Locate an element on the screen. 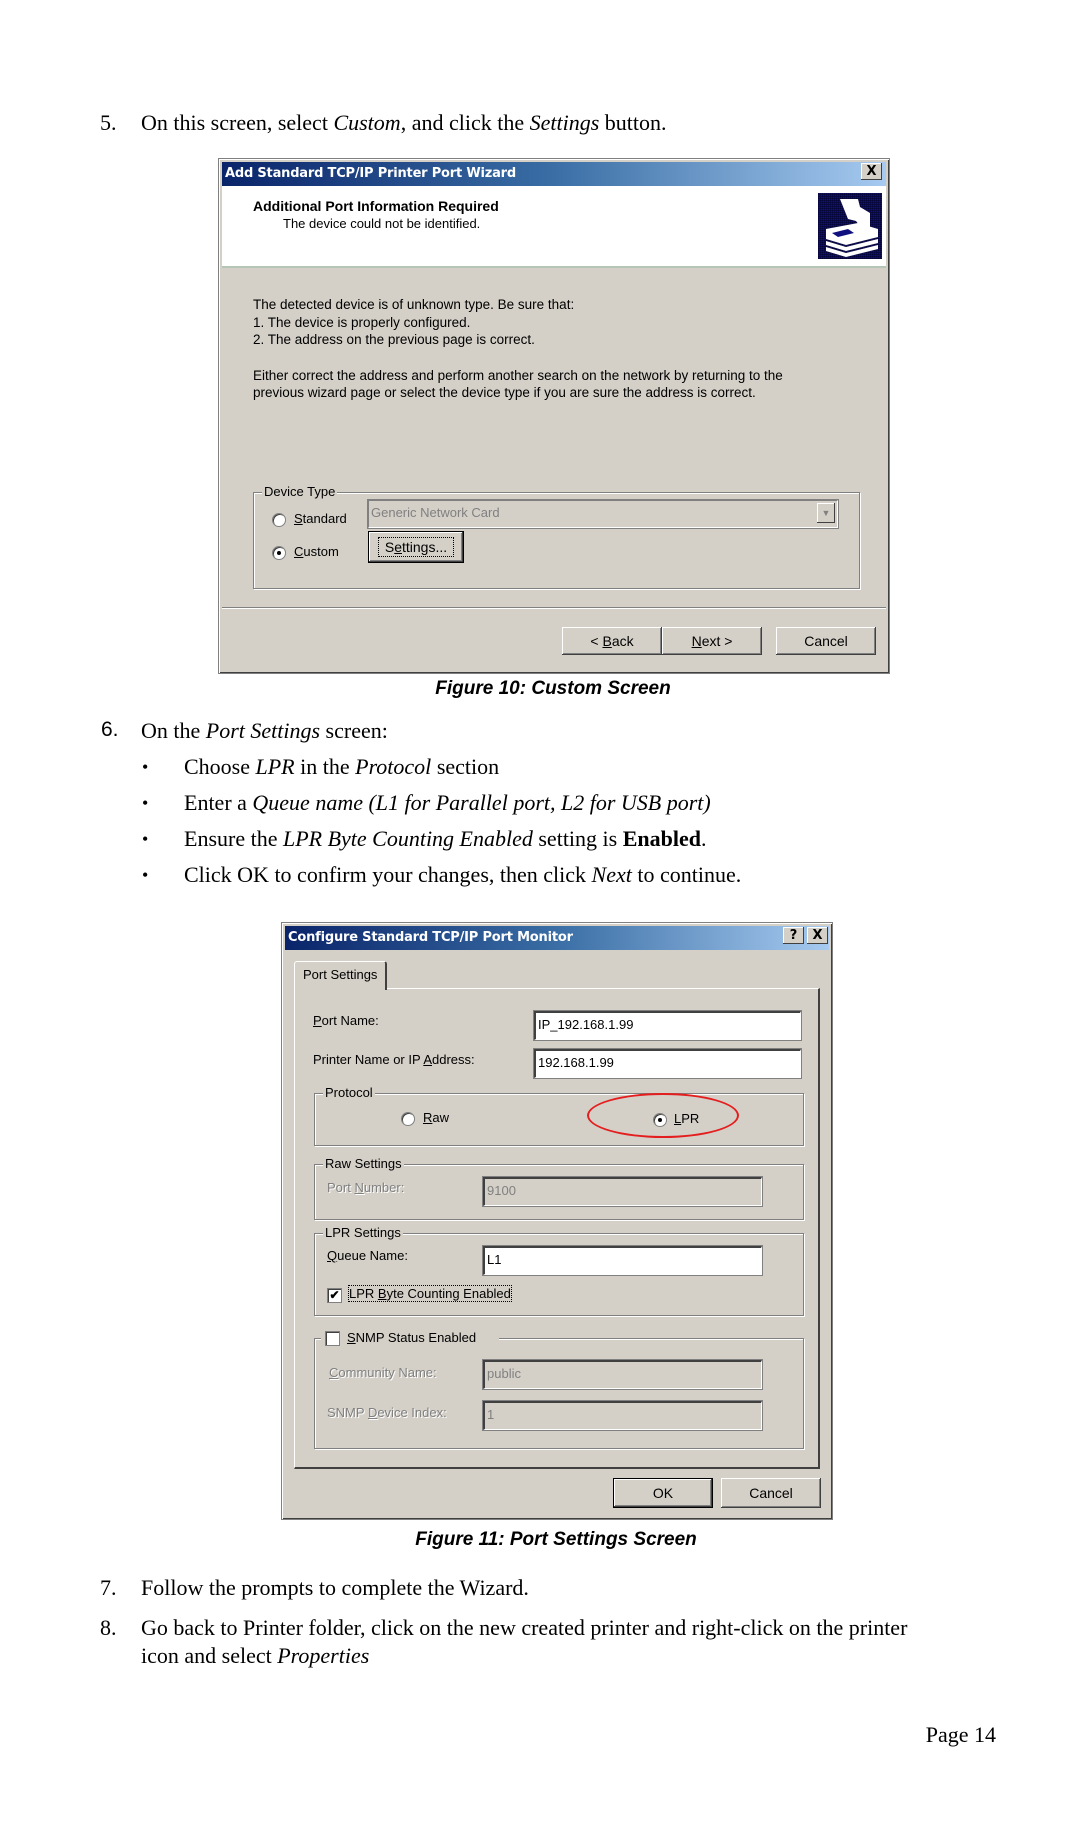 The image size is (1080, 1822). text: umber: is located at coordinates (384, 1187).